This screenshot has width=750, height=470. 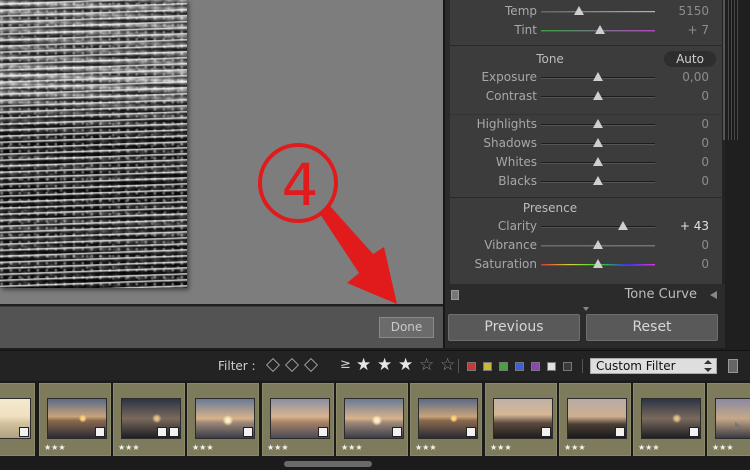 I want to click on tone-curve-header: Tone Curve, so click(x=586, y=297).